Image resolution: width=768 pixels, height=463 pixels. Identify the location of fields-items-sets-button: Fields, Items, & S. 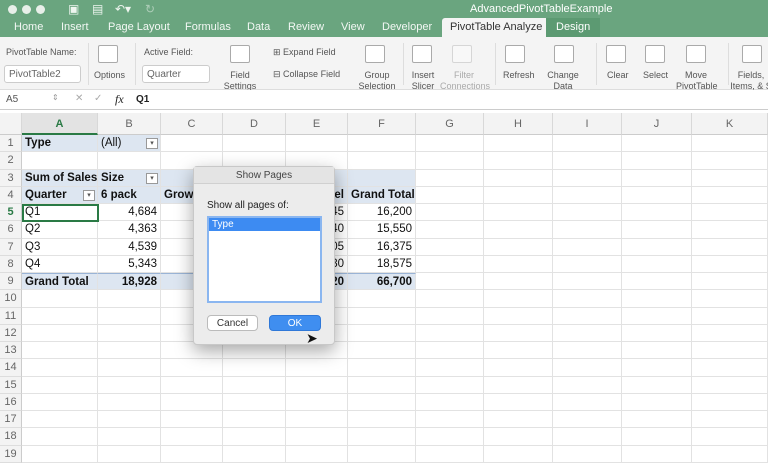
(748, 81).